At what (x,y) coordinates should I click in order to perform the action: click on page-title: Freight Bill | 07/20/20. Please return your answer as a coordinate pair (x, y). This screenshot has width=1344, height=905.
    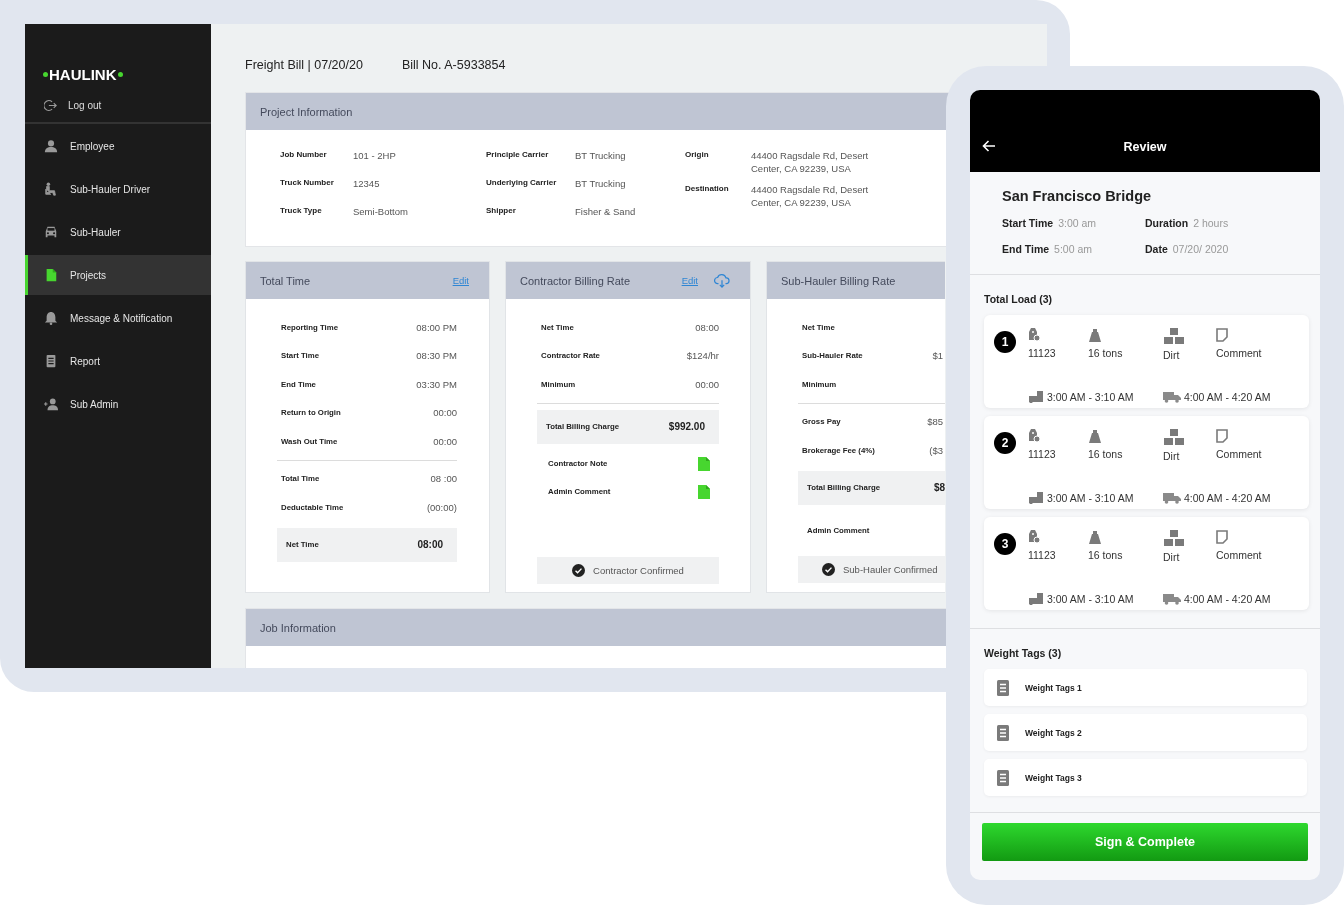
    Looking at the image, I should click on (304, 65).